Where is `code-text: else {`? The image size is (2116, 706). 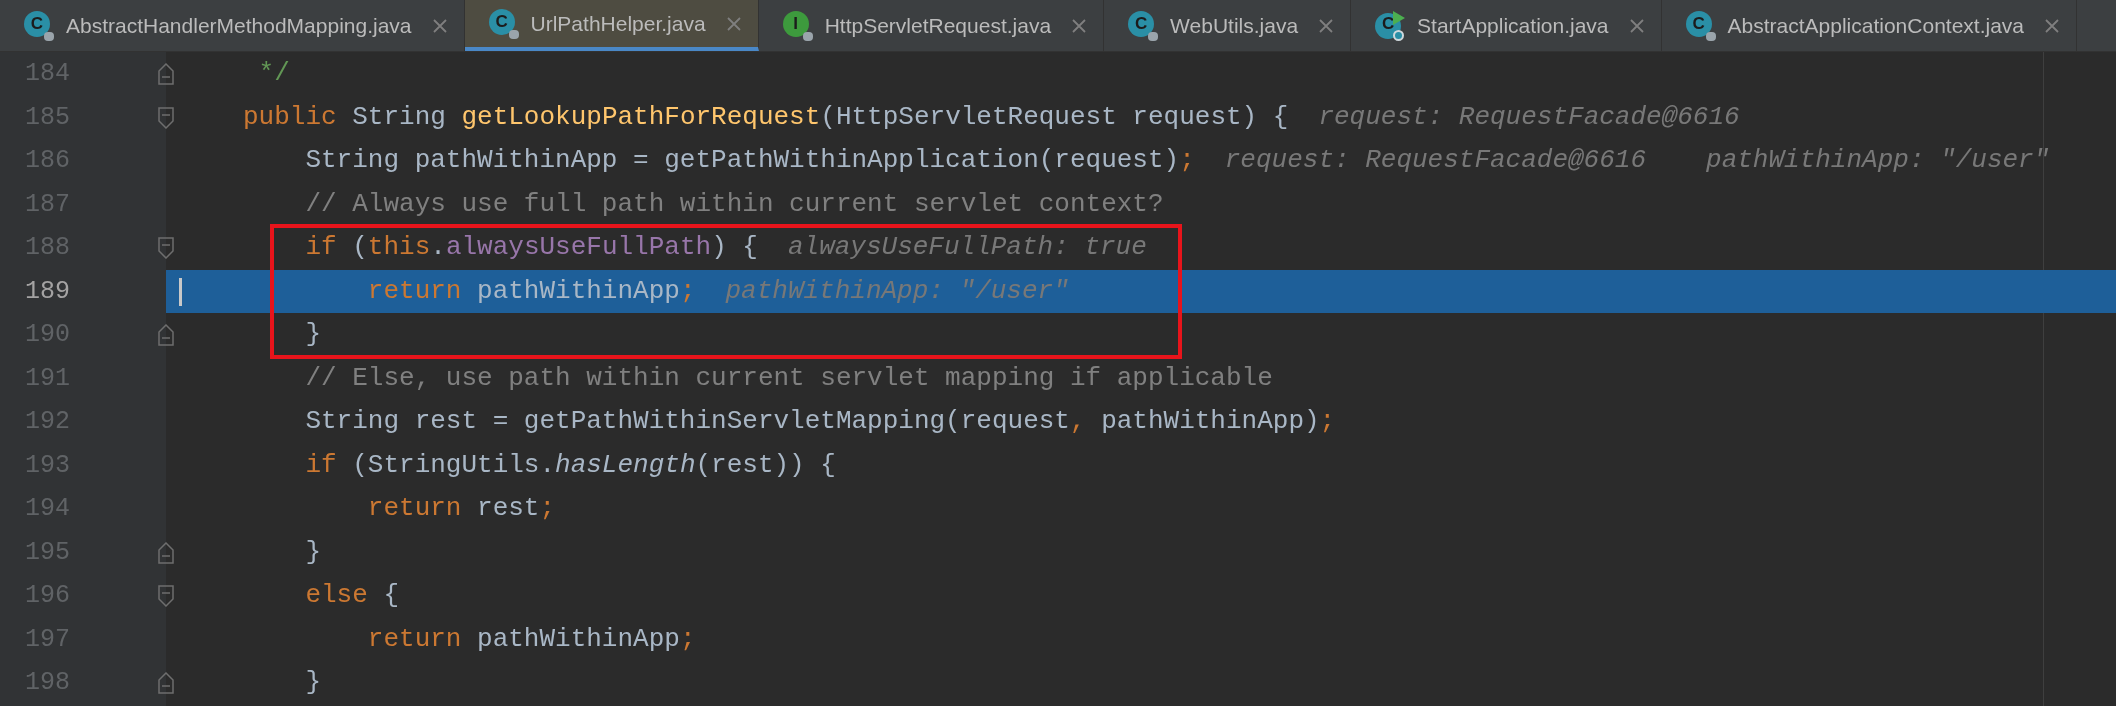 code-text: else { is located at coordinates (352, 596).